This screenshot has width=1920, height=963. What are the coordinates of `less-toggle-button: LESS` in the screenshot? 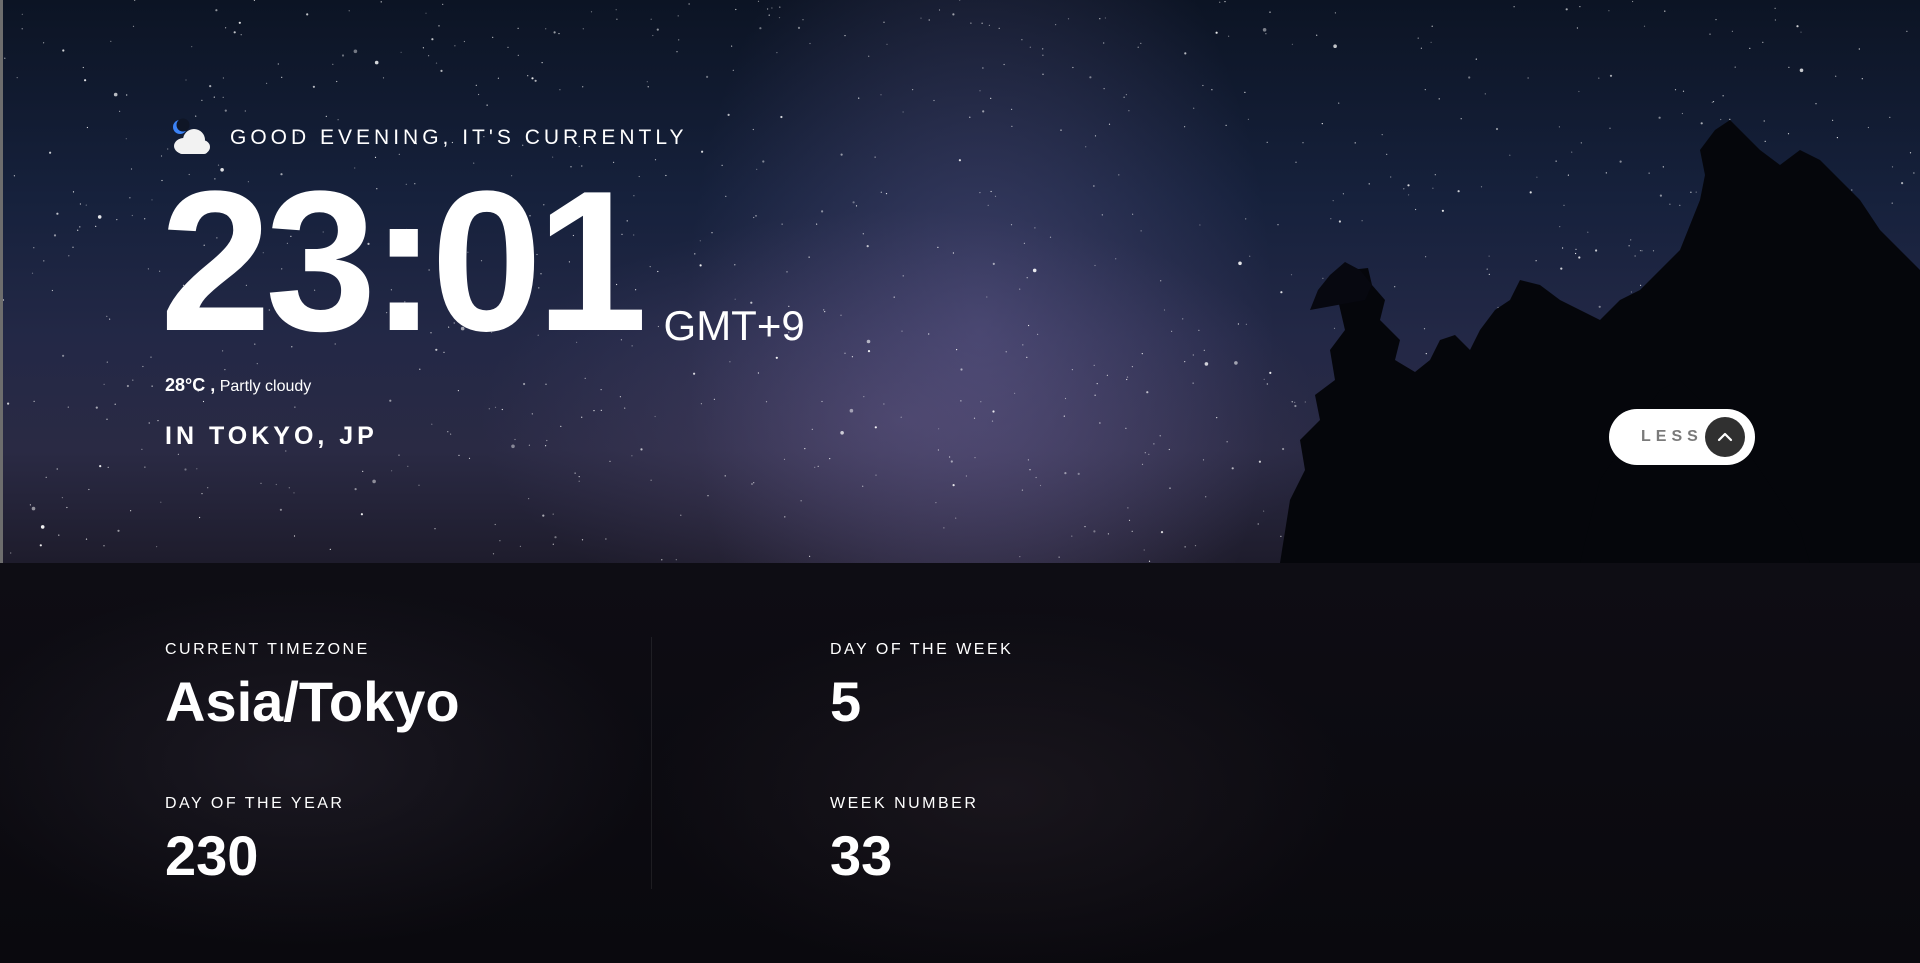 It's located at (1682, 437).